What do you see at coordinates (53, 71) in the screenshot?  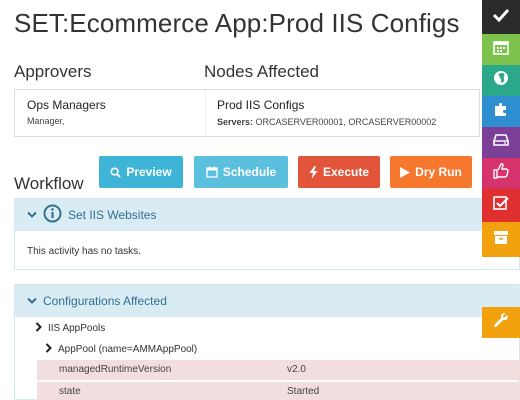 I see `approvers-heading: Approvers` at bounding box center [53, 71].